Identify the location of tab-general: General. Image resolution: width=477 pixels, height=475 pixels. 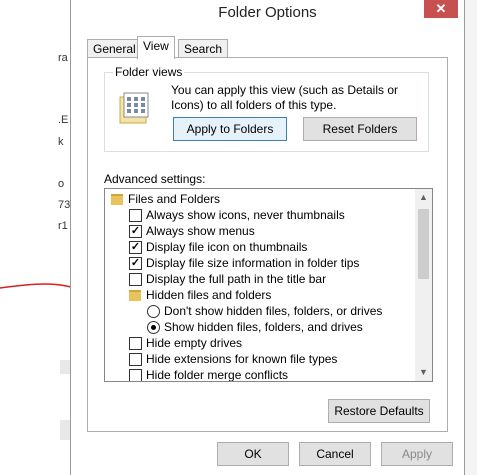
(114, 48).